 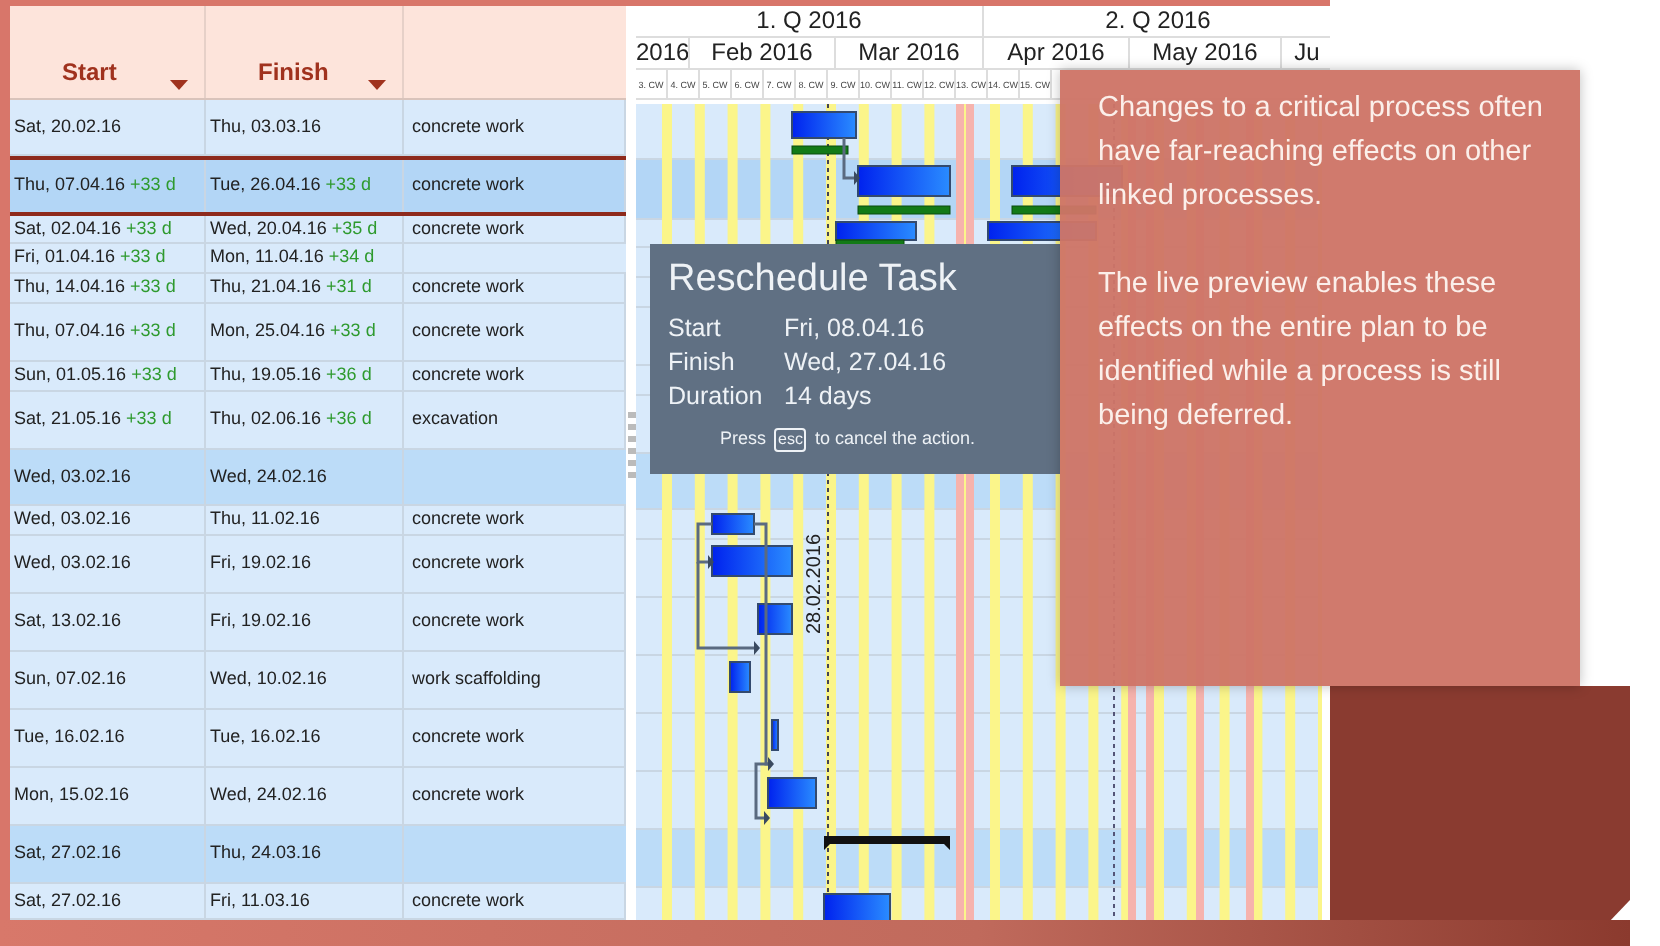 What do you see at coordinates (305, 854) in the screenshot?
I see `table-cell: Thu, 24.03.16` at bounding box center [305, 854].